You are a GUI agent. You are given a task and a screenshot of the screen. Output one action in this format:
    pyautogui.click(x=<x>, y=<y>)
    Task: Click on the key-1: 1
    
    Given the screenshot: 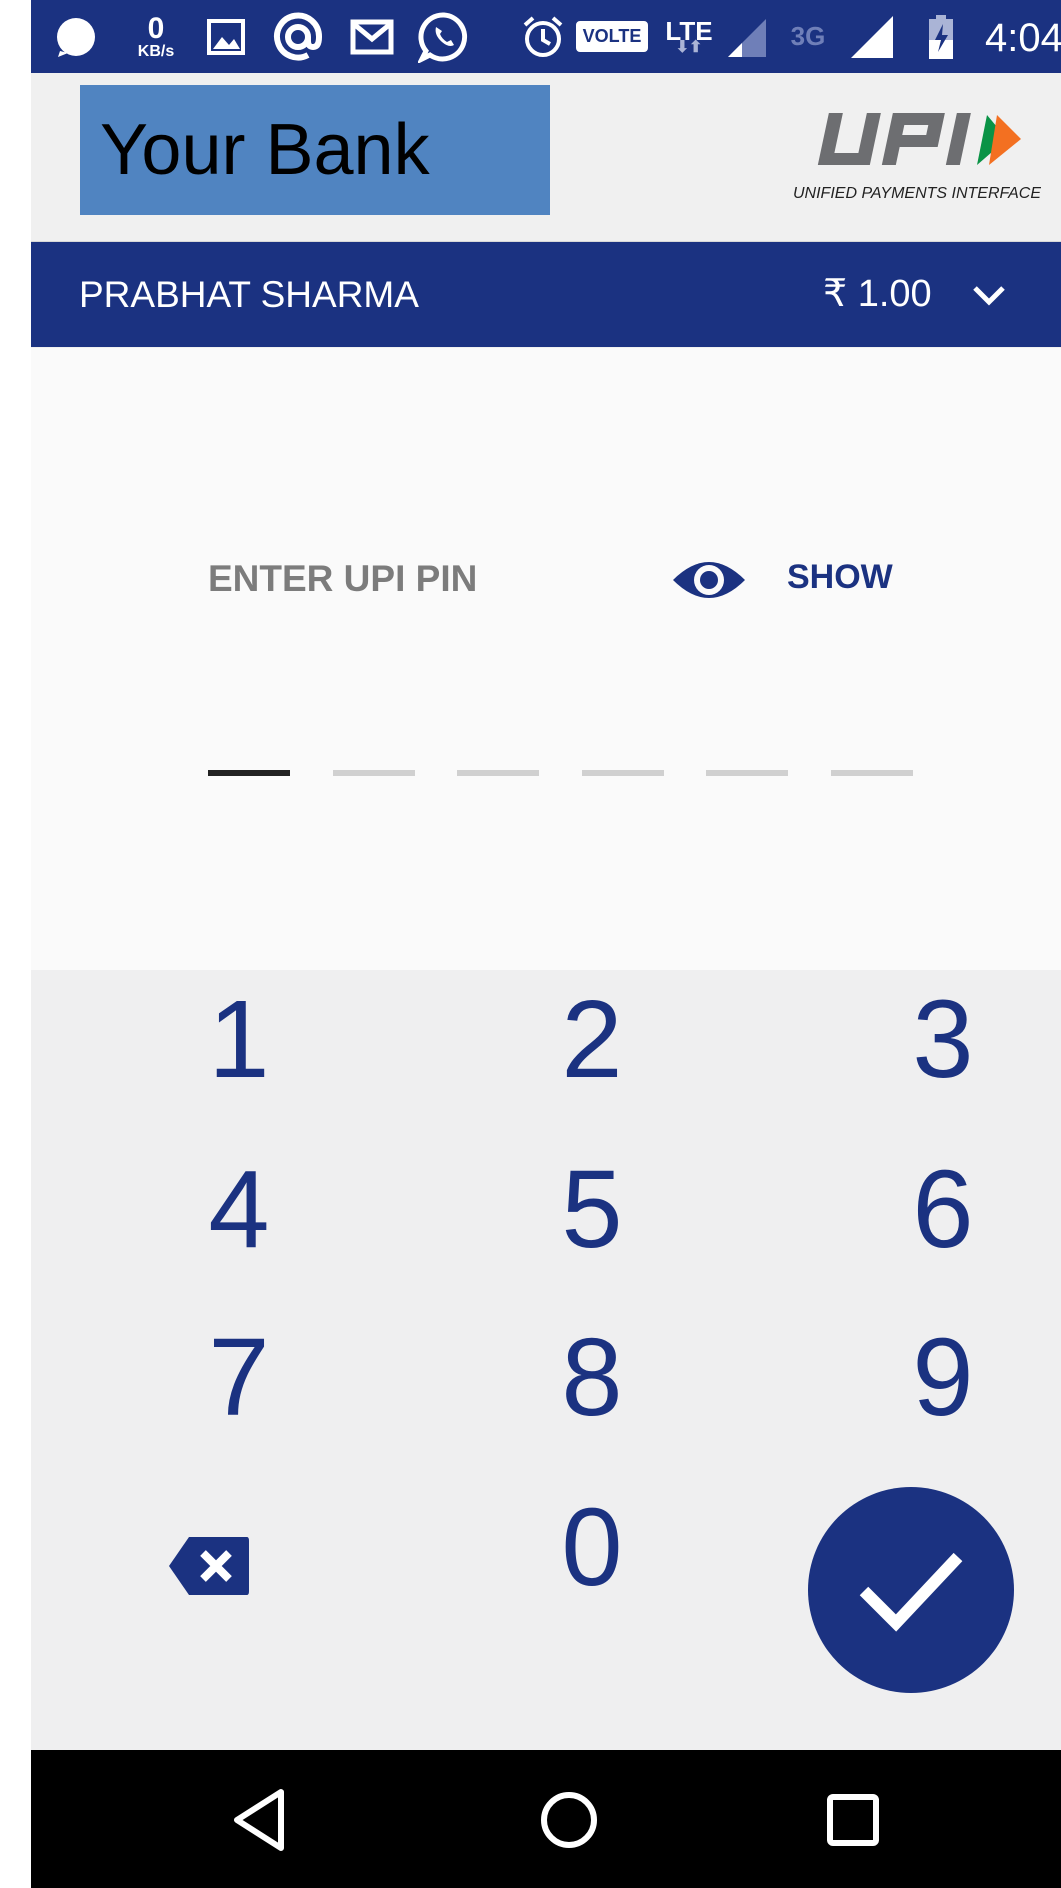 What is the action you would take?
    pyautogui.click(x=239, y=1040)
    